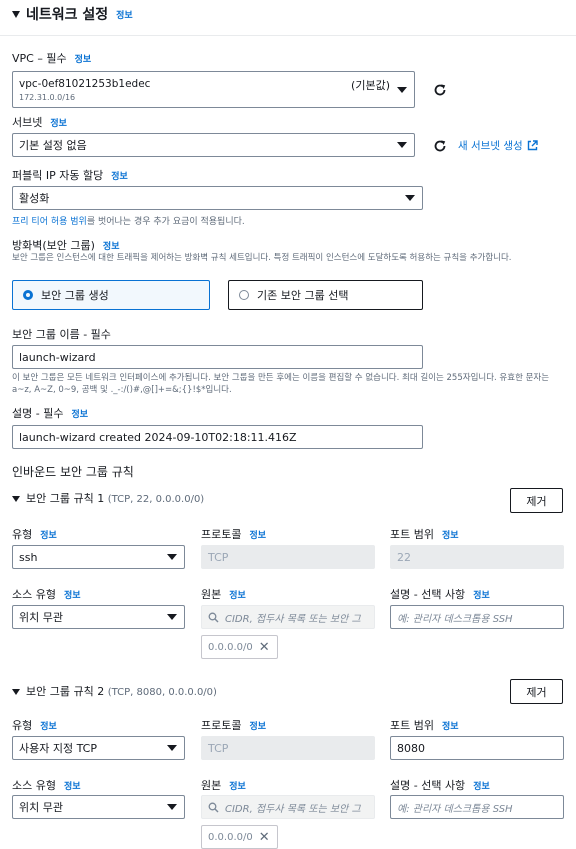  I want to click on rule-1-cidr-token: 0.0.0.0/0 ✕, so click(239, 647).